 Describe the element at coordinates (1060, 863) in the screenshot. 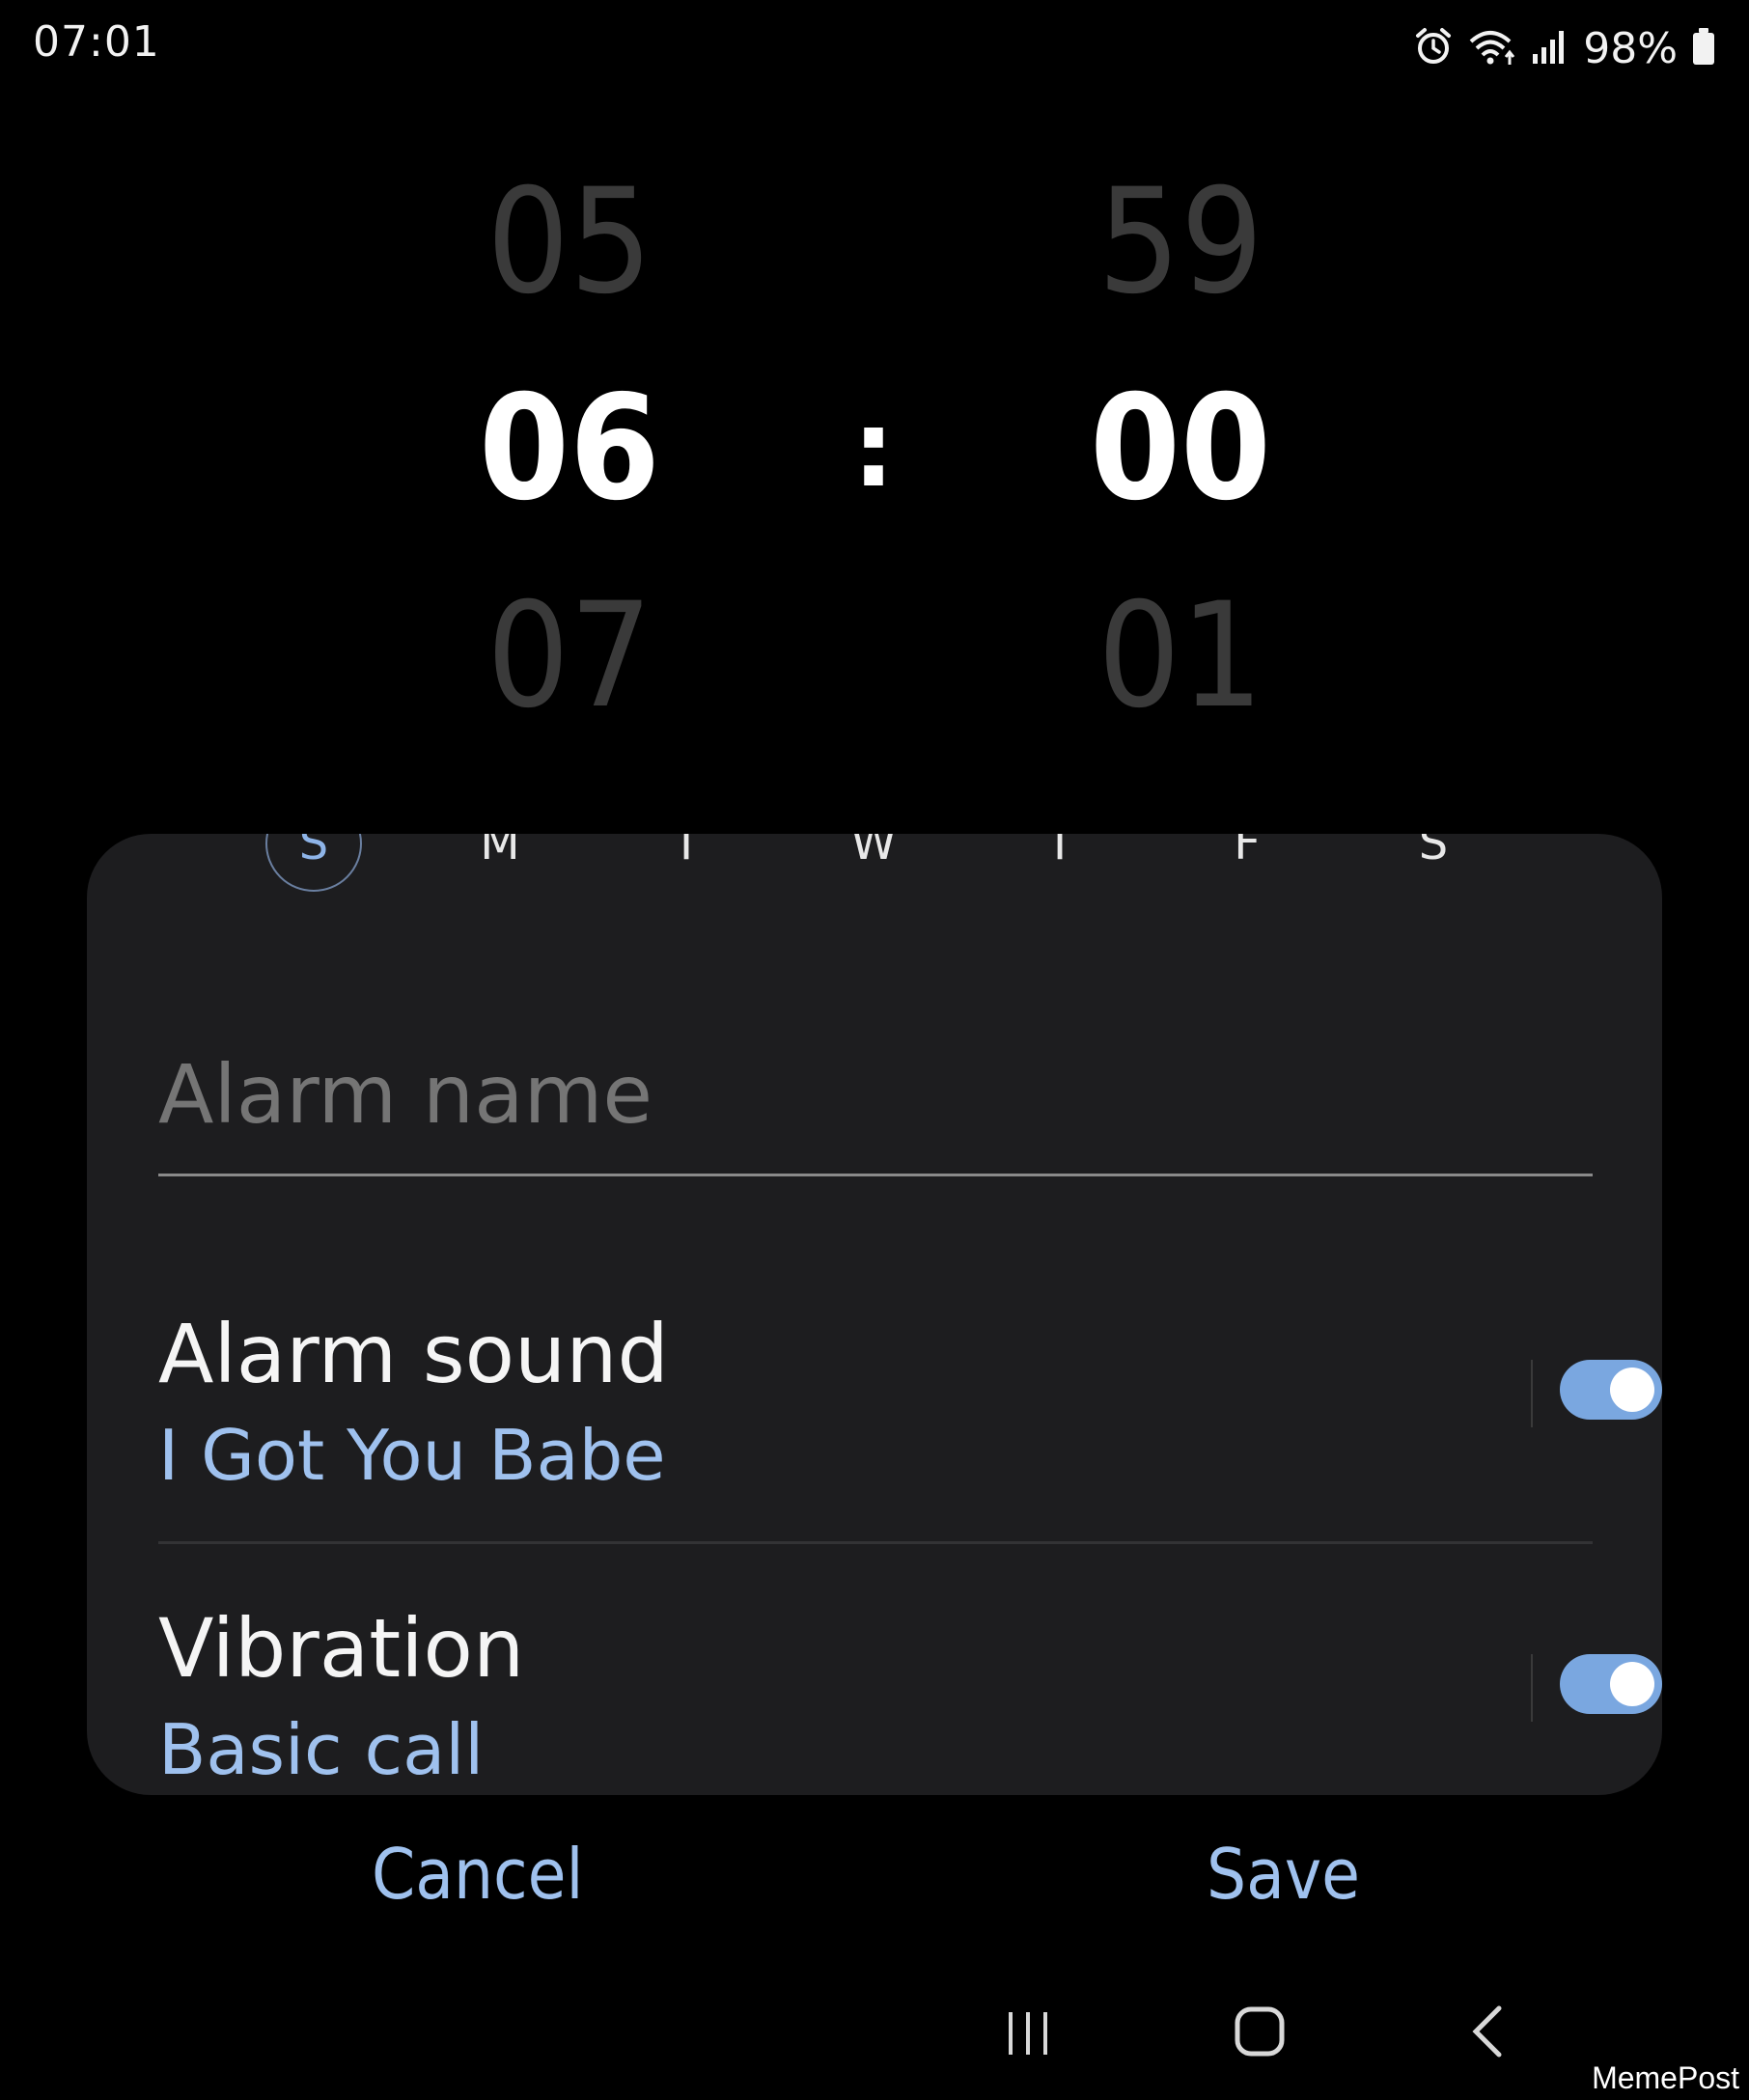

I see `day-thursday: T` at that location.